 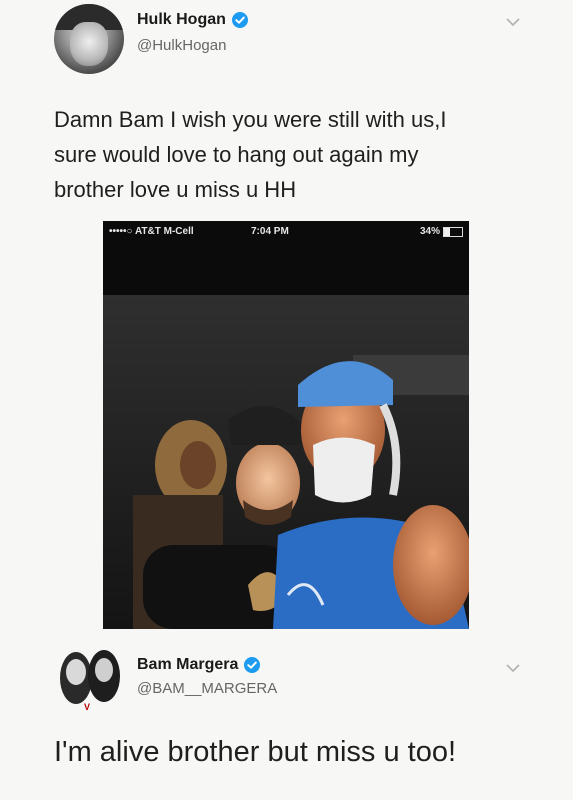 What do you see at coordinates (441, 231) in the screenshot?
I see `battery-indicator: 34%` at bounding box center [441, 231].